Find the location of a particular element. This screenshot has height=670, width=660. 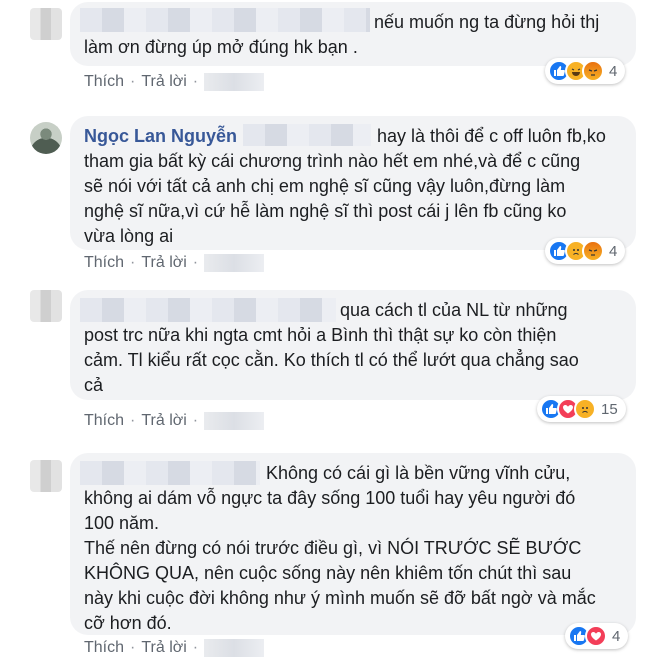

reaction-summary: 15 is located at coordinates (581, 409).